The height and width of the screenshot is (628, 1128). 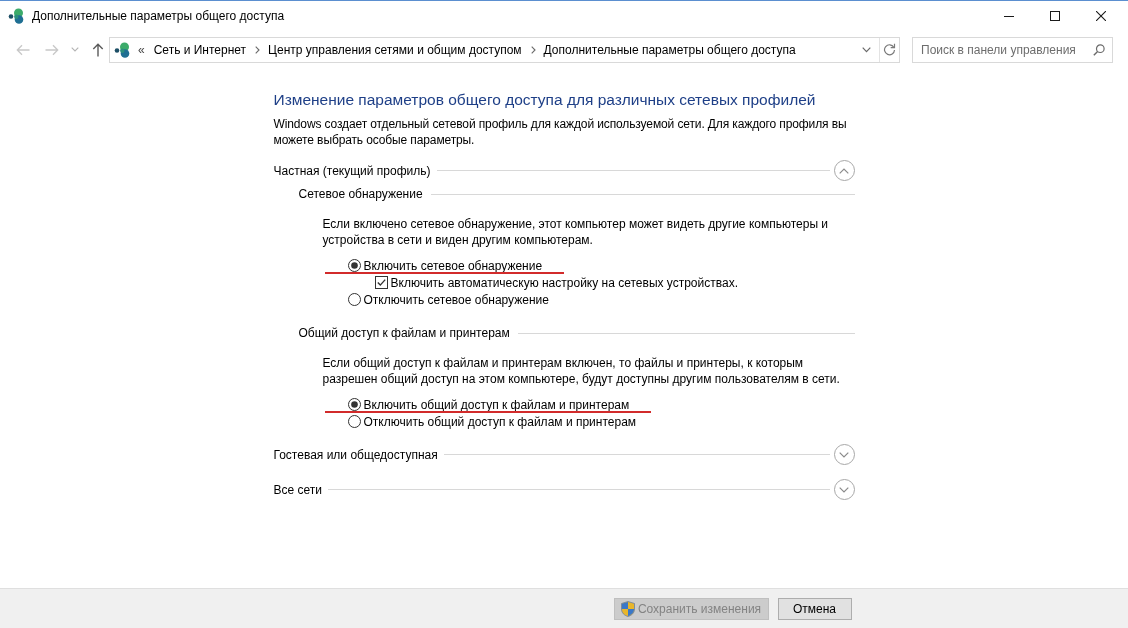 I want to click on maximize-icon, so click(x=1055, y=16).